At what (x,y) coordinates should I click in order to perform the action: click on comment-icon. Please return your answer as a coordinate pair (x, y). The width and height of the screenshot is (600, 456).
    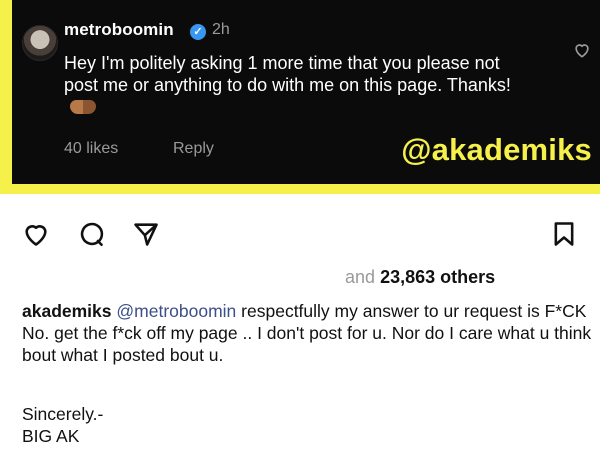
    Looking at the image, I should click on (92, 234).